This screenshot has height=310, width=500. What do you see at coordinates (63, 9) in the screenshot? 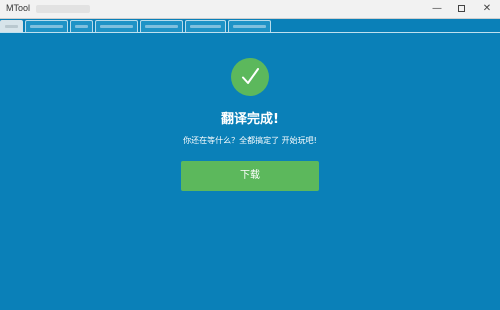
I see `title-redacted` at bounding box center [63, 9].